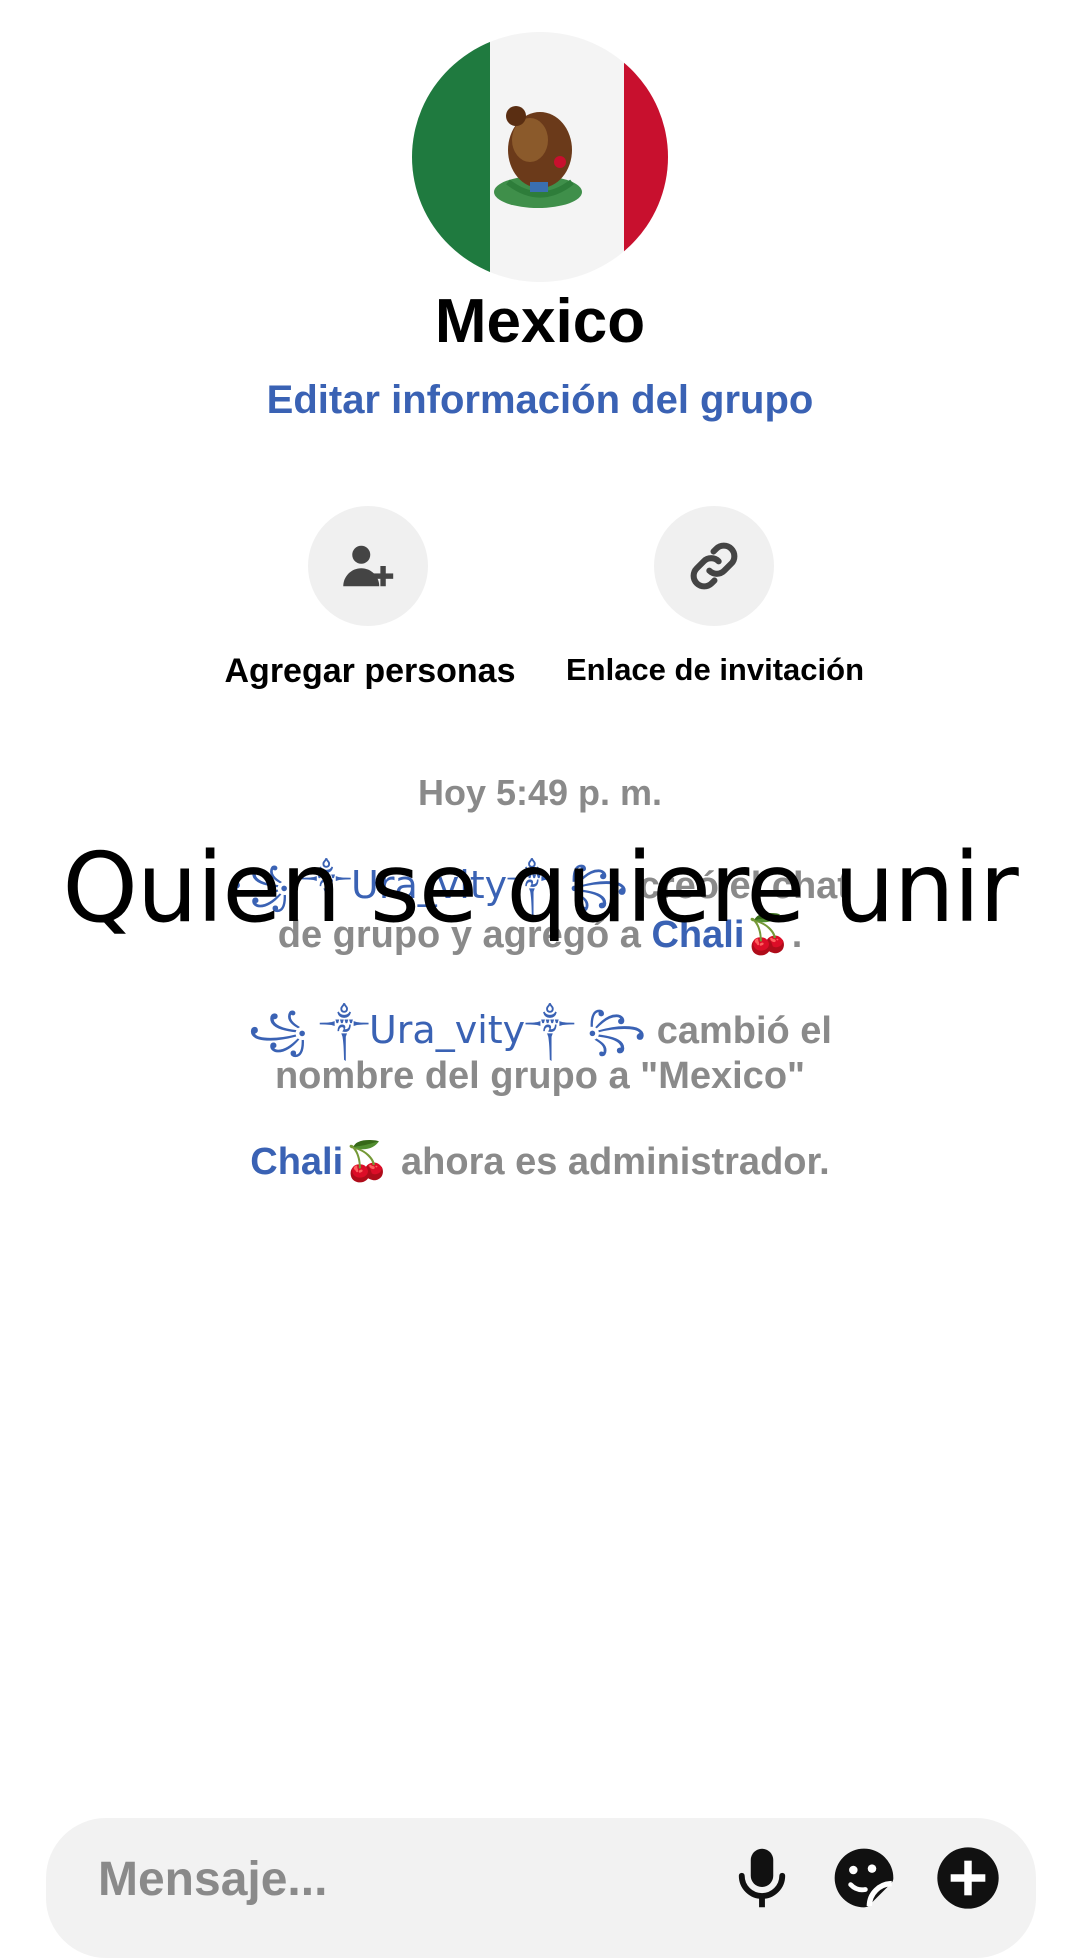 The width and height of the screenshot is (1080, 1958). I want to click on admin-text: ahora es administrador., so click(615, 1162).